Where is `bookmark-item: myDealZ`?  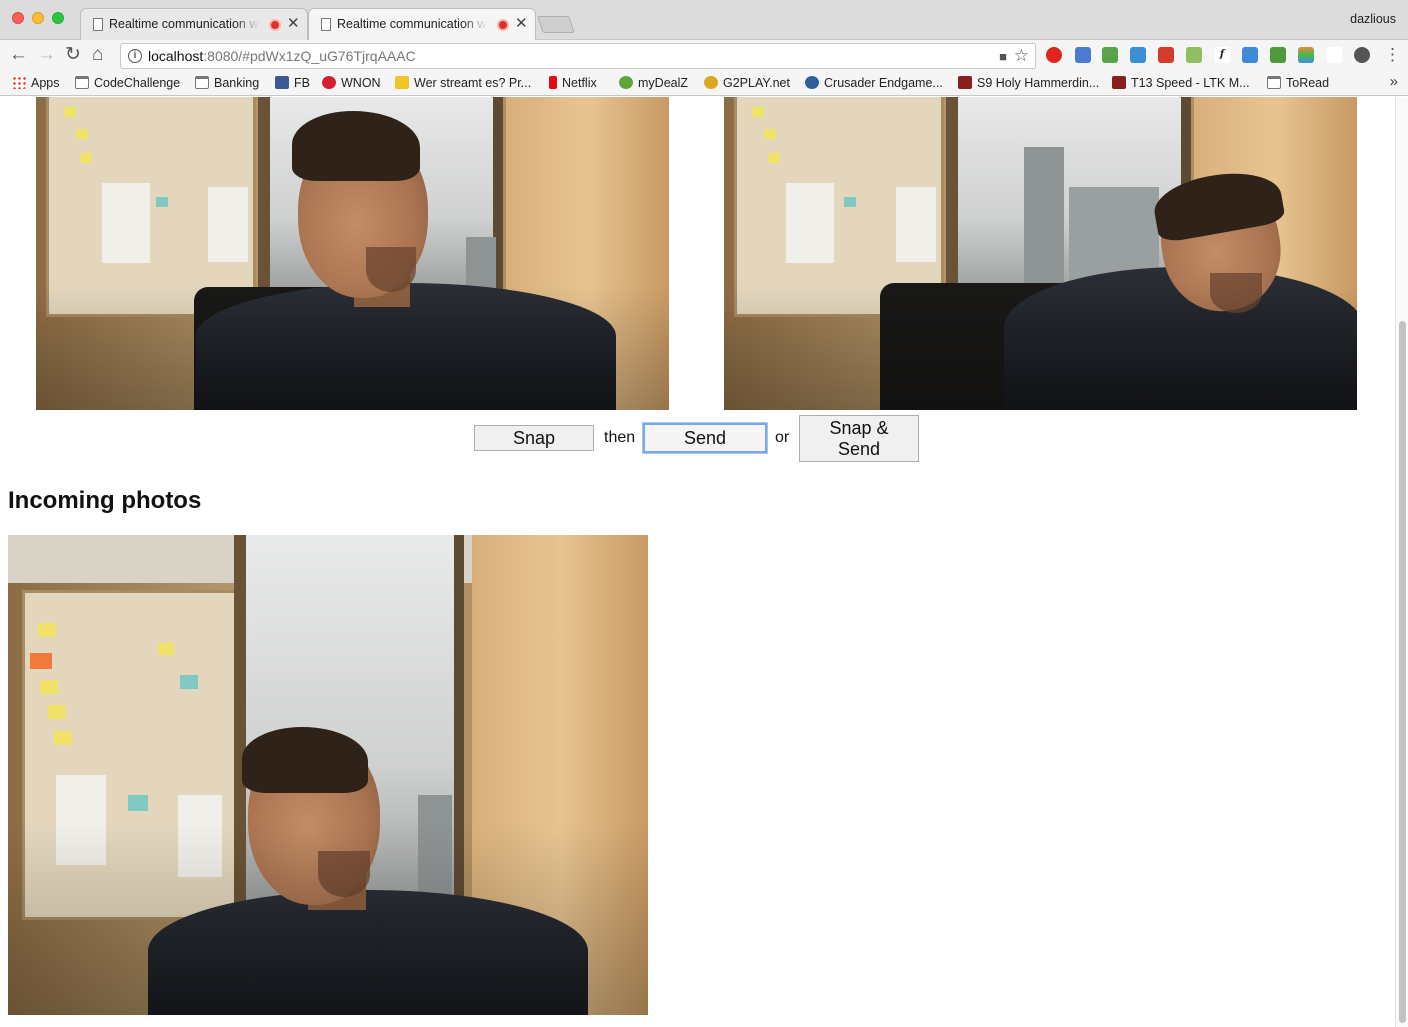
bookmark-item: myDealZ is located at coordinates (653, 83).